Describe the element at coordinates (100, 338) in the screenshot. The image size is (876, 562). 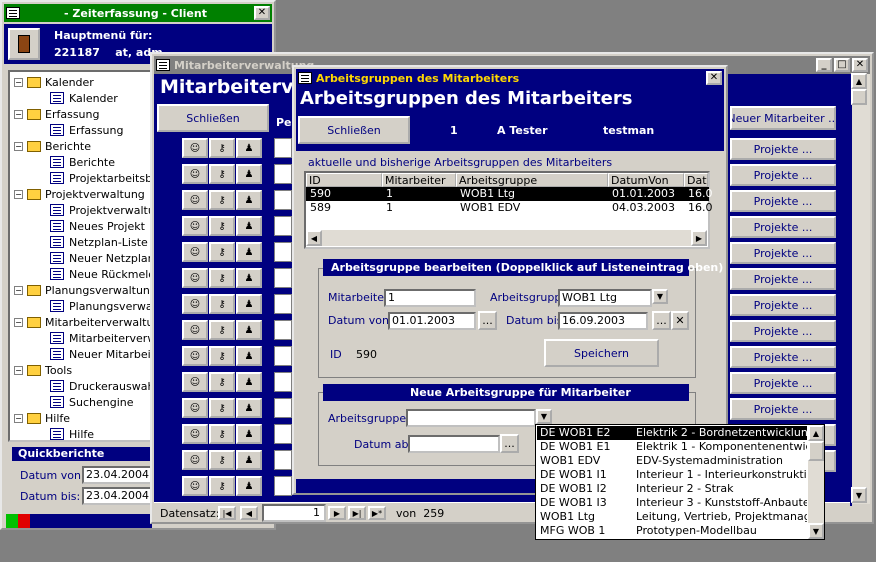
I see `tree-item: Mitarbeiterverwal` at that location.